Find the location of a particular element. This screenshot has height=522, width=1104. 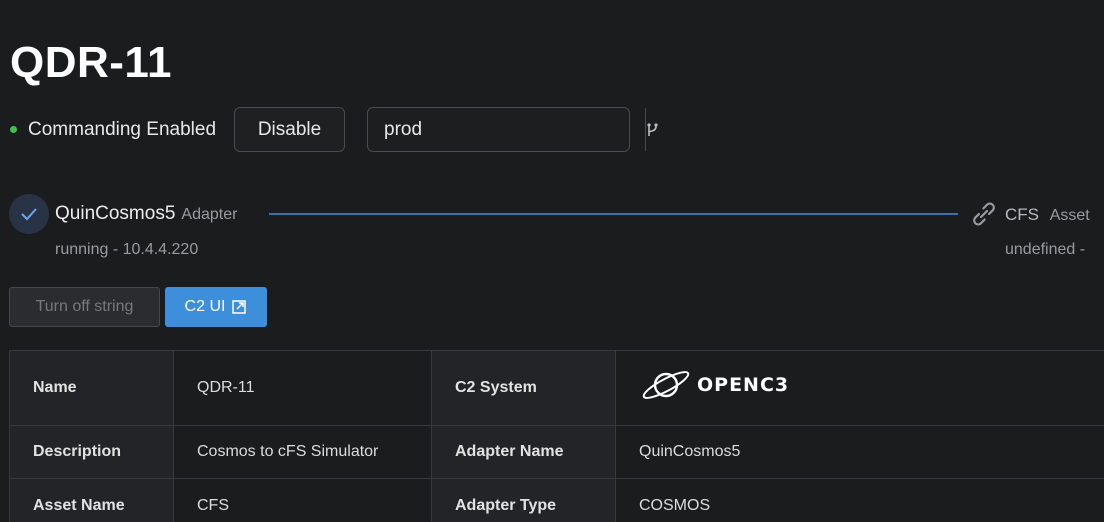

page-title: QDR-11 is located at coordinates (91, 62).